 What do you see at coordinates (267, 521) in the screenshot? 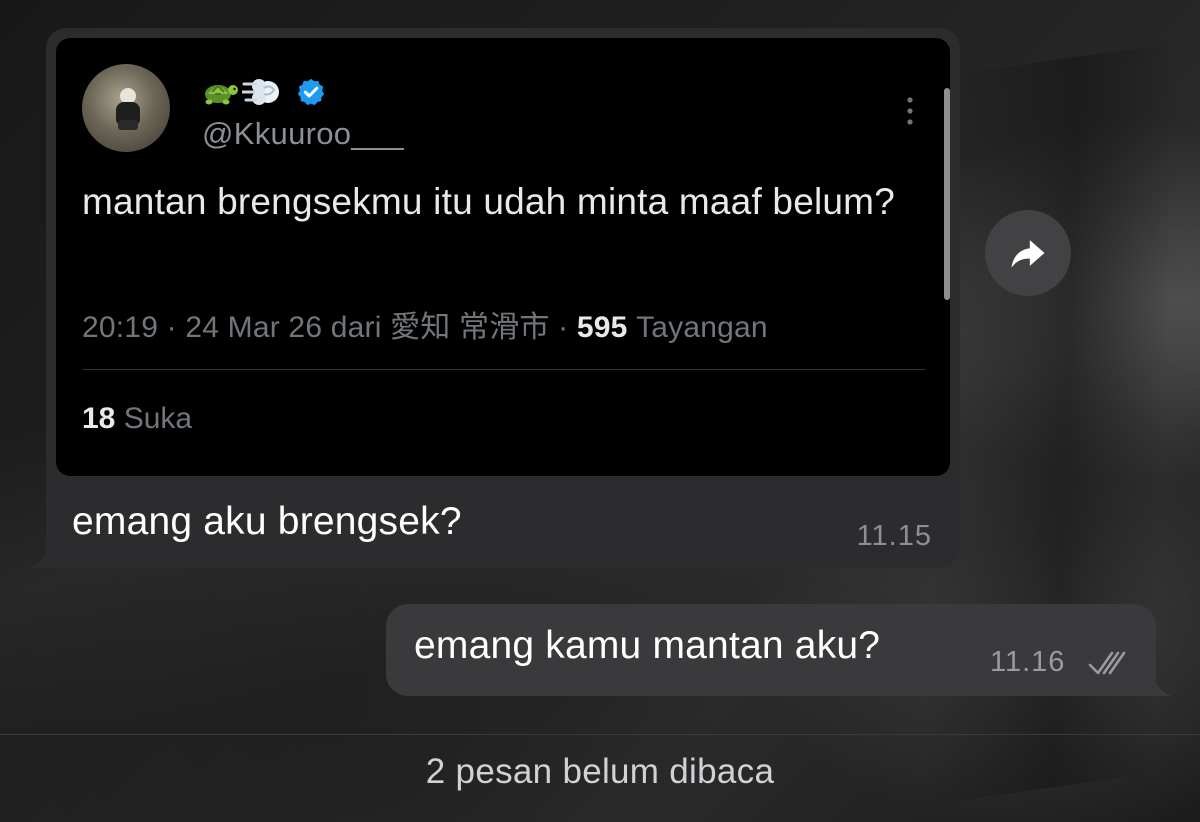
I see `incoming-message-text: emang aku brengsek?` at bounding box center [267, 521].